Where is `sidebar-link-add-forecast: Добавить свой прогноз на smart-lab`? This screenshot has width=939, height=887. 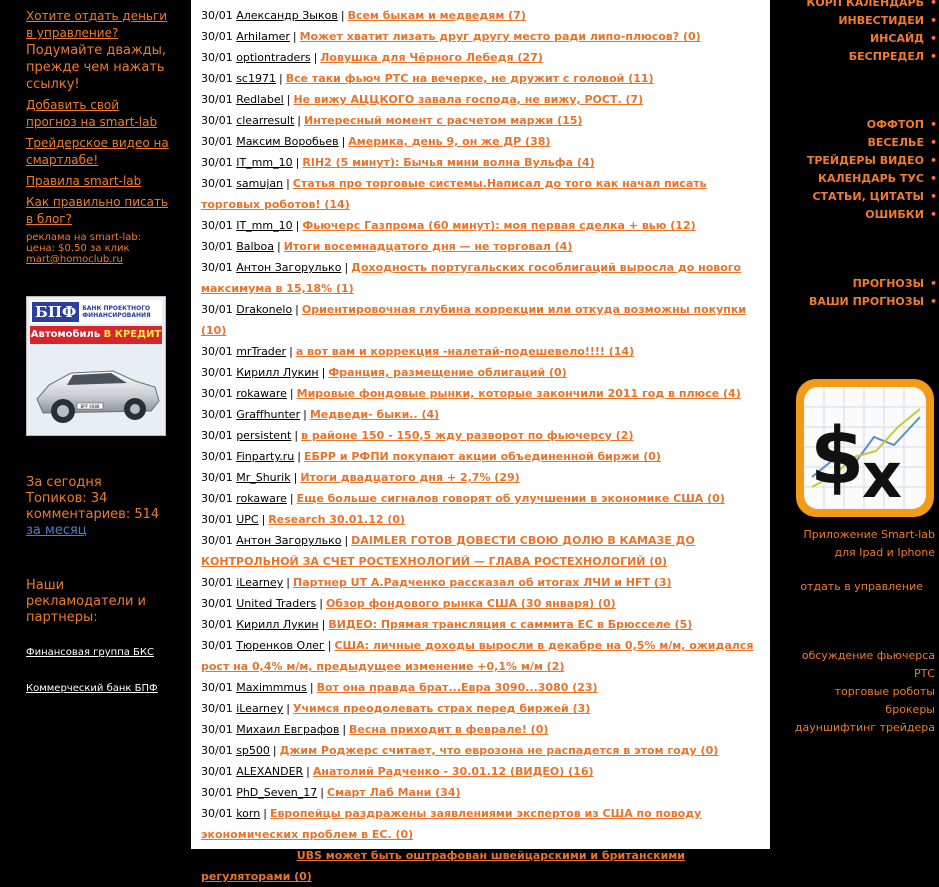
sidebar-link-add-forecast: Добавить свой прогноз на smart-lab is located at coordinates (98, 114).